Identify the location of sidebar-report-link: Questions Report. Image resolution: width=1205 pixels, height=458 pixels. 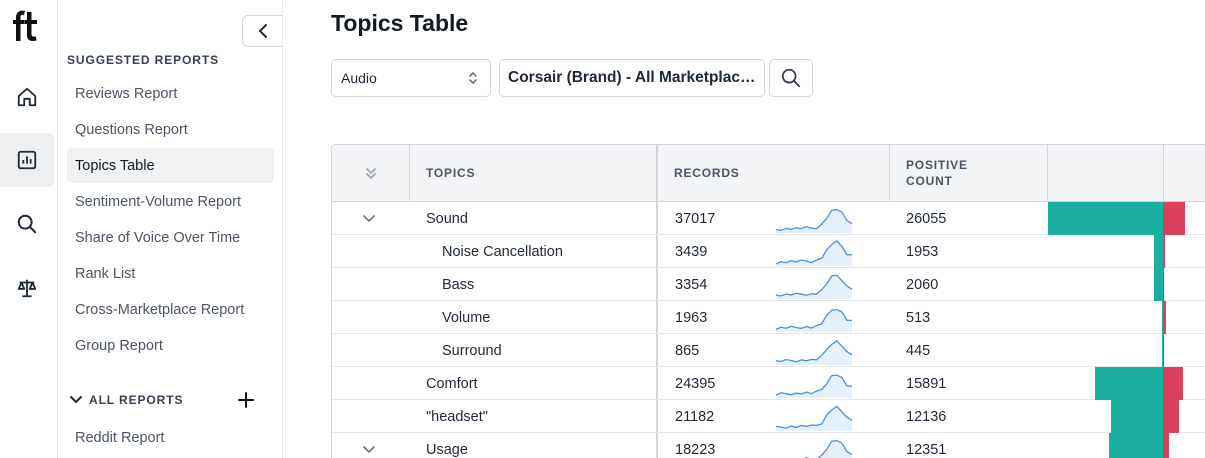
(170, 129).